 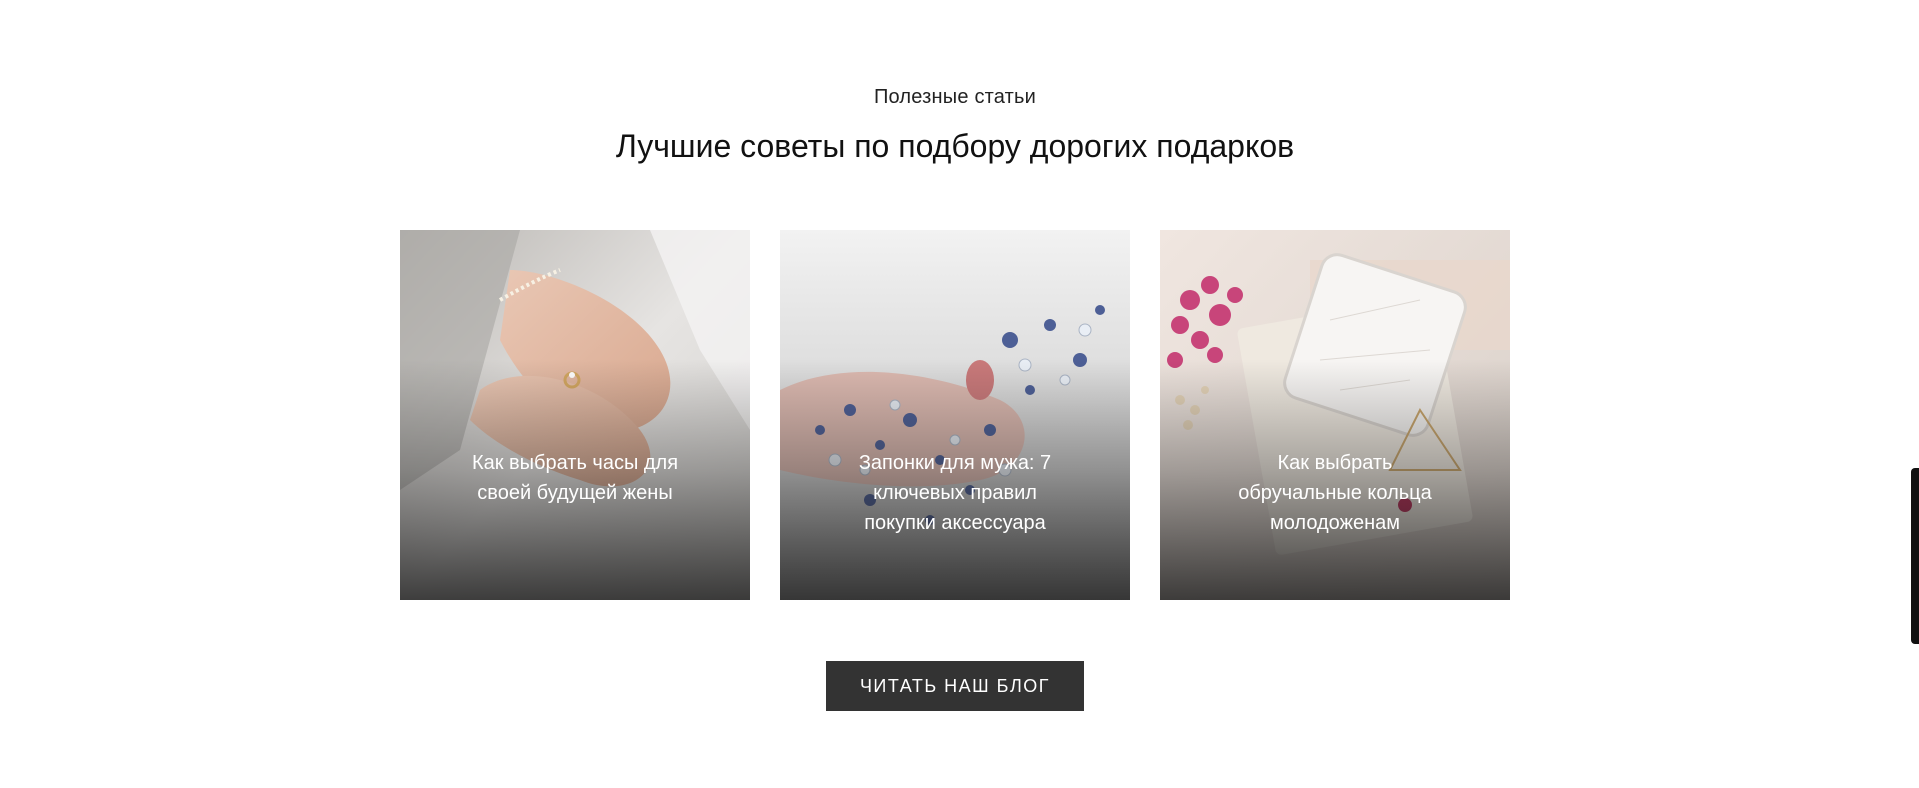 I want to click on section-eyebrow: Полезные статьи, so click(x=955, y=97).